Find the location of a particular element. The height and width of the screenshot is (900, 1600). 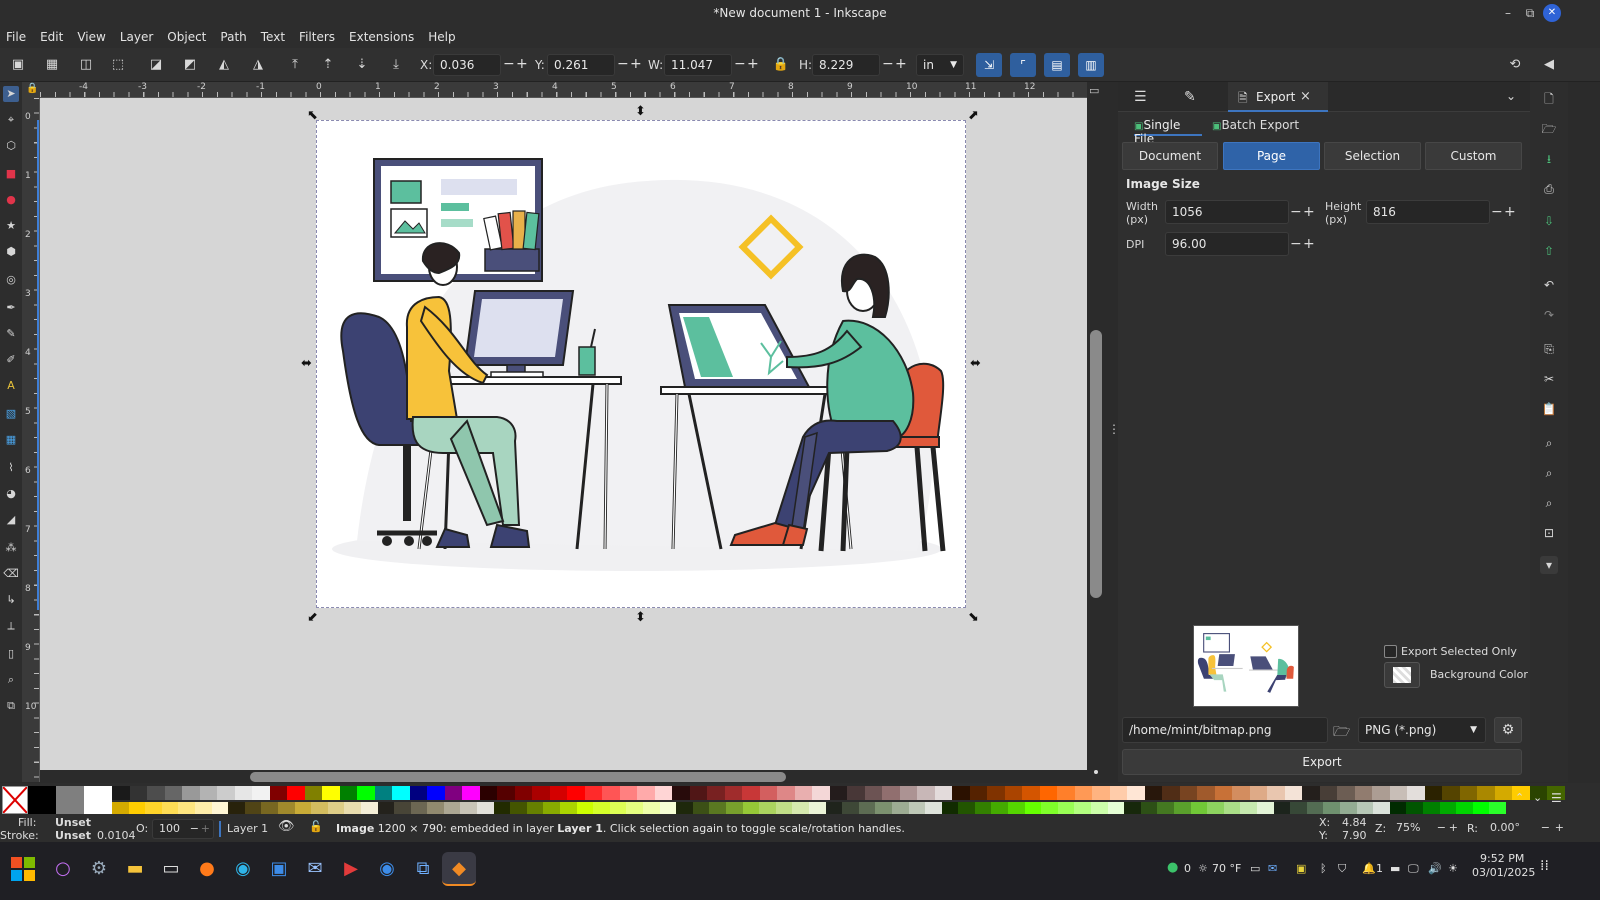

transform-patterns-icon: ▥ is located at coordinates (1091, 65).